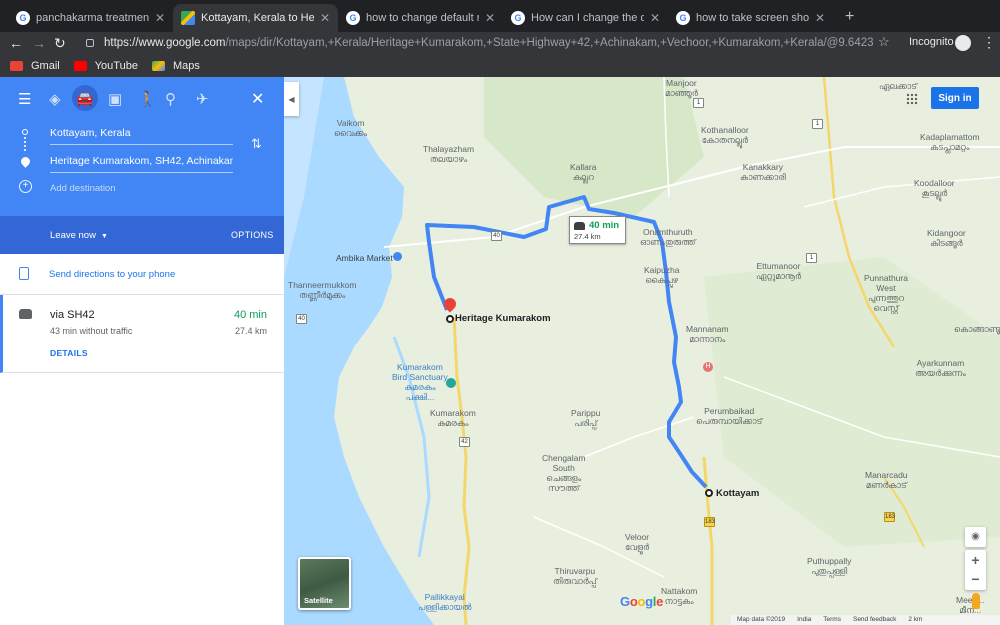 This screenshot has width=1000, height=625. Describe the element at coordinates (450, 319) in the screenshot. I see `destination-dot-icon` at that location.